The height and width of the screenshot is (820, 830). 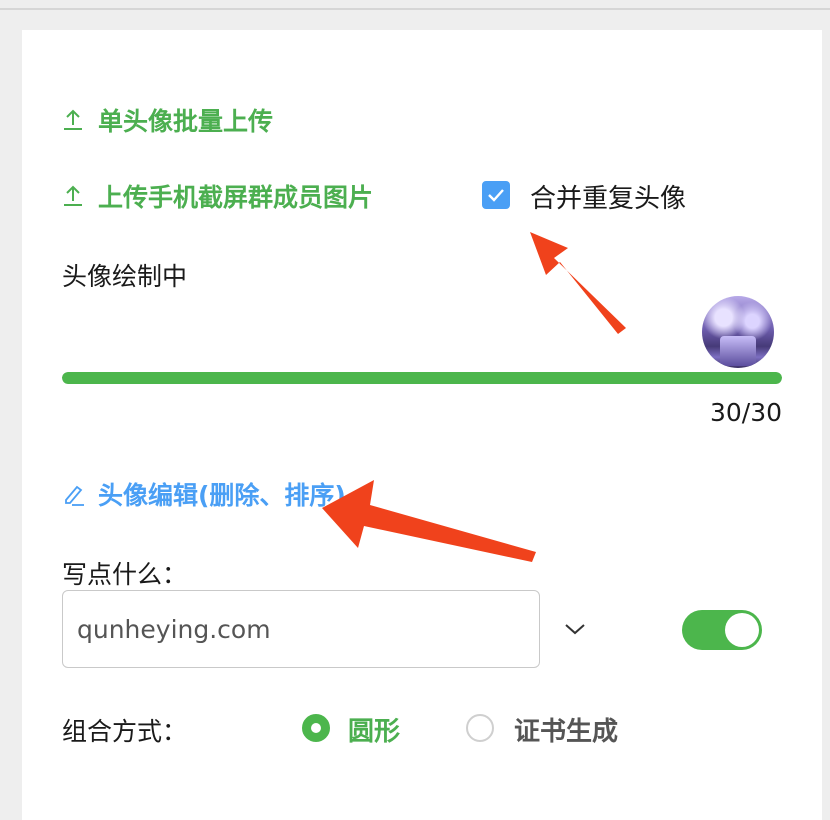 I want to click on radio-circle-label: 圆形, so click(x=374, y=729).